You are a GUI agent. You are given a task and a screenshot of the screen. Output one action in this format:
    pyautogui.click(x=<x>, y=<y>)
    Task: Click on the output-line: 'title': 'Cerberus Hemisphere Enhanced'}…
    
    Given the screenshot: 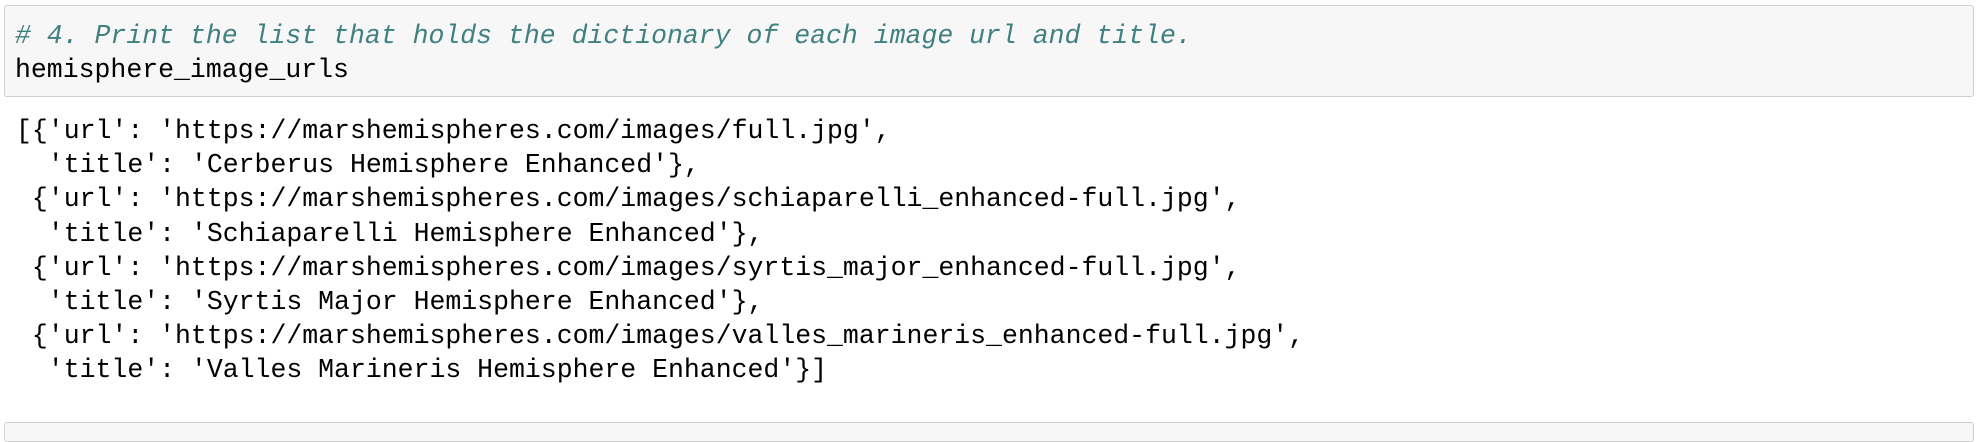 What is the action you would take?
    pyautogui.click(x=358, y=165)
    